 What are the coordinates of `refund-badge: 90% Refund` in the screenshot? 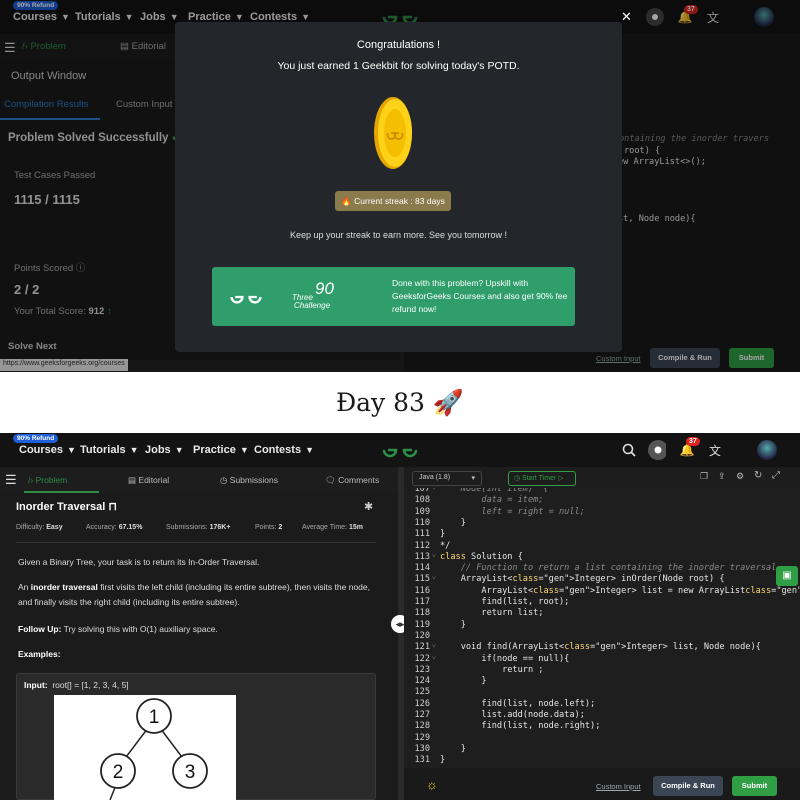 It's located at (36, 438).